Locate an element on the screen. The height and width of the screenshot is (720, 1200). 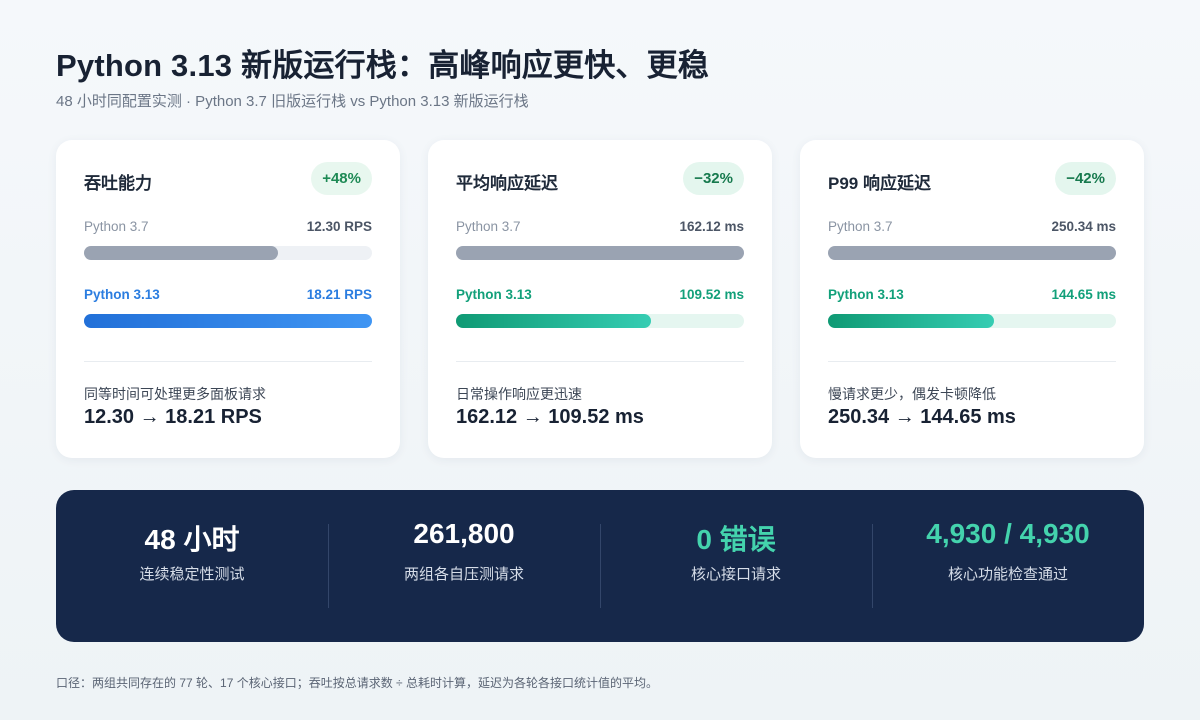
card-title: 吞吐能力 is located at coordinates (118, 183).